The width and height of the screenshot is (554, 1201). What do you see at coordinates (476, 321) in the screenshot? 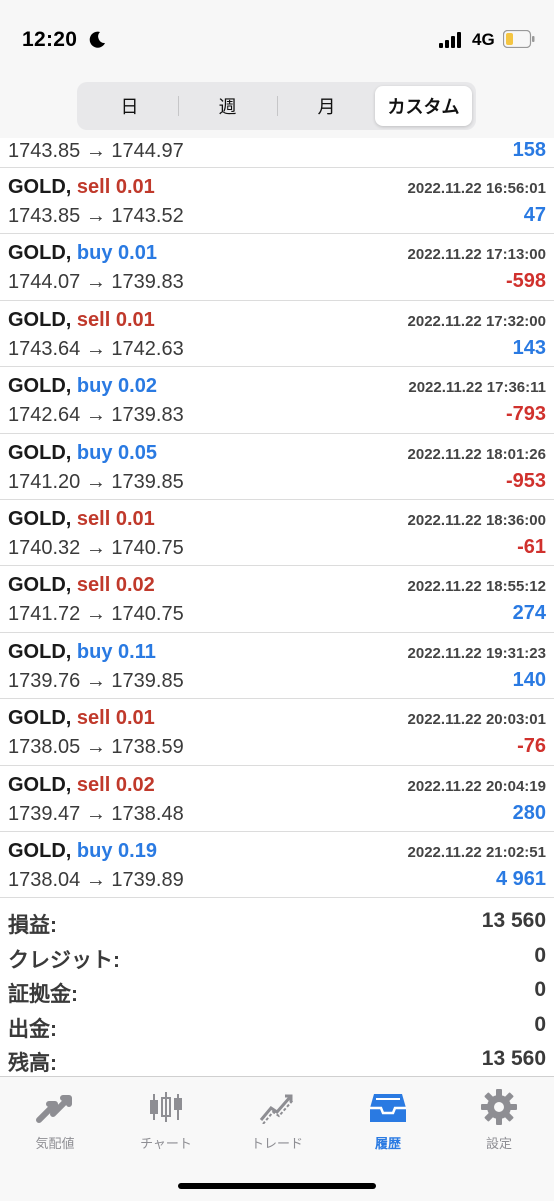
I see `trade-time: 2022.11.22 17:32:00` at bounding box center [476, 321].